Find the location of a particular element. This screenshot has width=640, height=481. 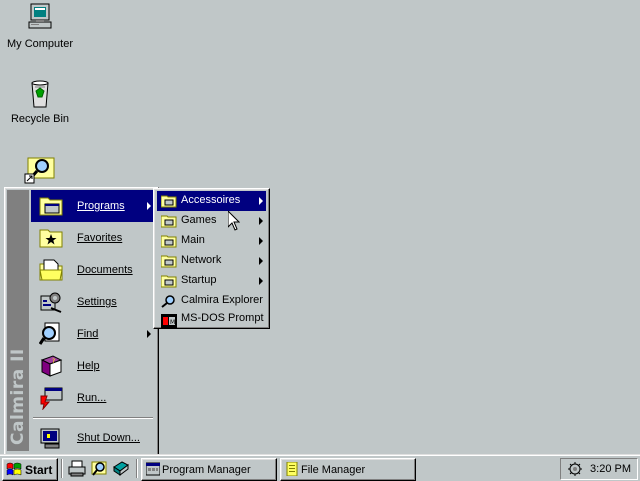

explorer-icon is located at coordinates (169, 301).